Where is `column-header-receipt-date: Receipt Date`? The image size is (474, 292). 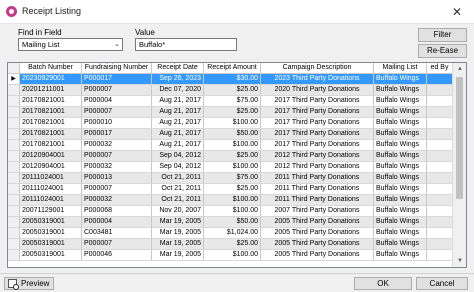
column-header-receipt-date: Receipt Date is located at coordinates (178, 68).